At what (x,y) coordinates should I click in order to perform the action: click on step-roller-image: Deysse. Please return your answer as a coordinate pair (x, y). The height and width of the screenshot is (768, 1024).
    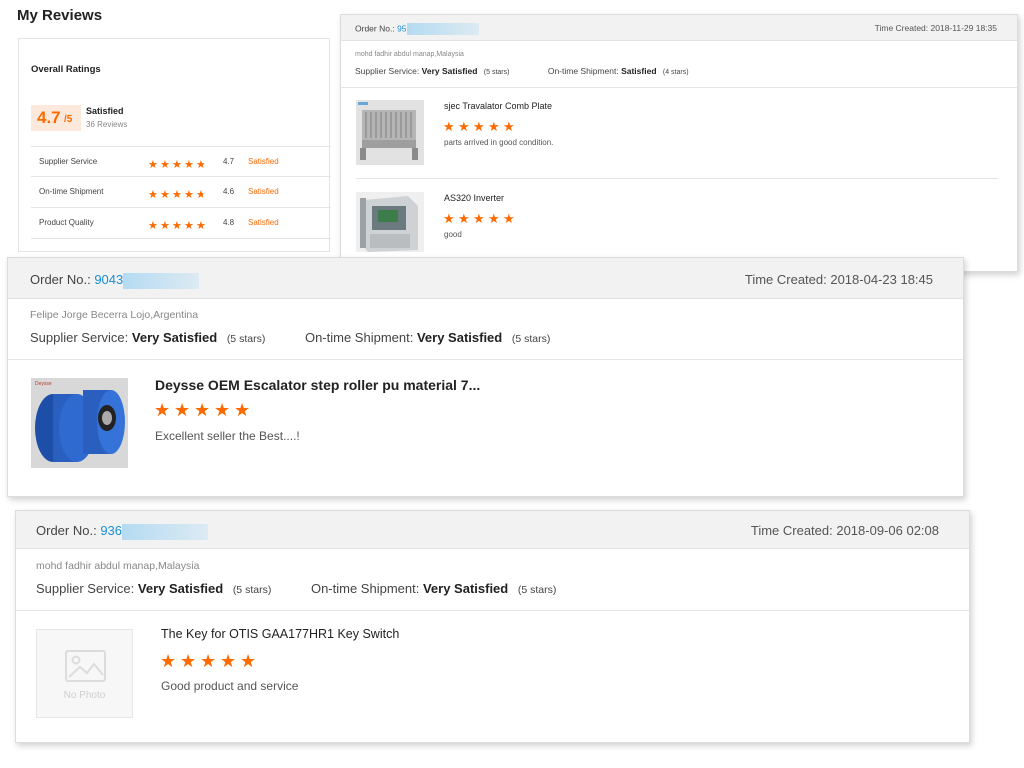
    Looking at the image, I should click on (79, 423).